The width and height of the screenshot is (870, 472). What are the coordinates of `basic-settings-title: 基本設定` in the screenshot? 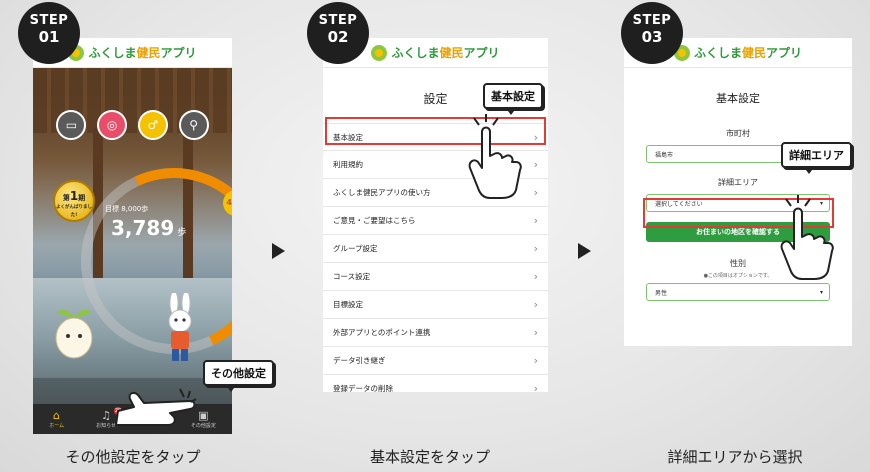 It's located at (738, 98).